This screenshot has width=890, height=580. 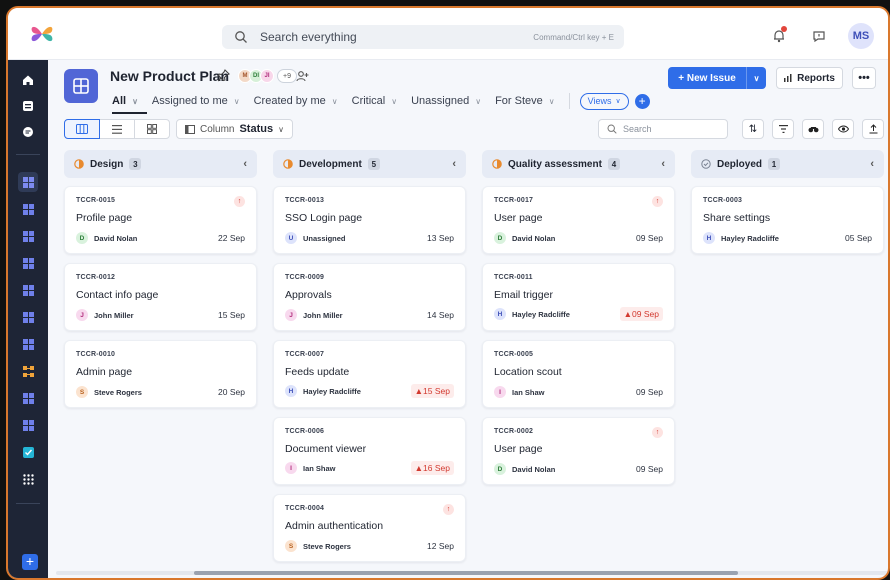 What do you see at coordinates (28, 132) in the screenshot?
I see `sidebar-discussions` at bounding box center [28, 132].